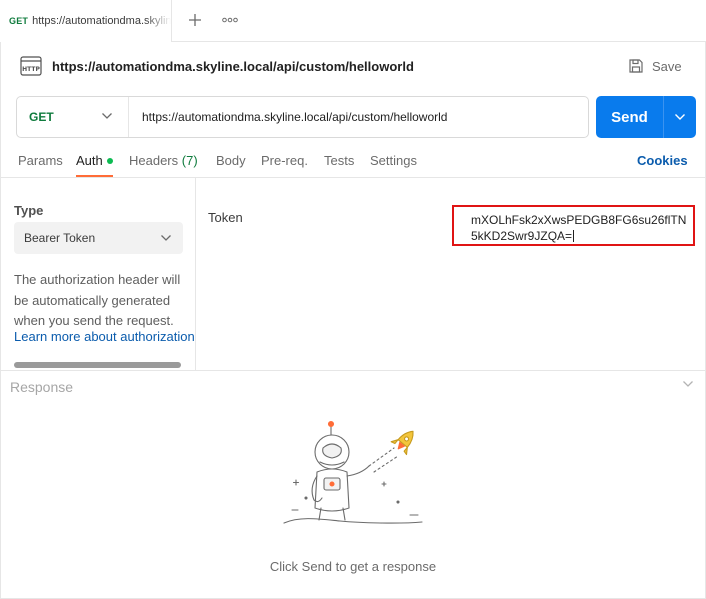  I want to click on auth-type-value: Bearer Token, so click(60, 238).